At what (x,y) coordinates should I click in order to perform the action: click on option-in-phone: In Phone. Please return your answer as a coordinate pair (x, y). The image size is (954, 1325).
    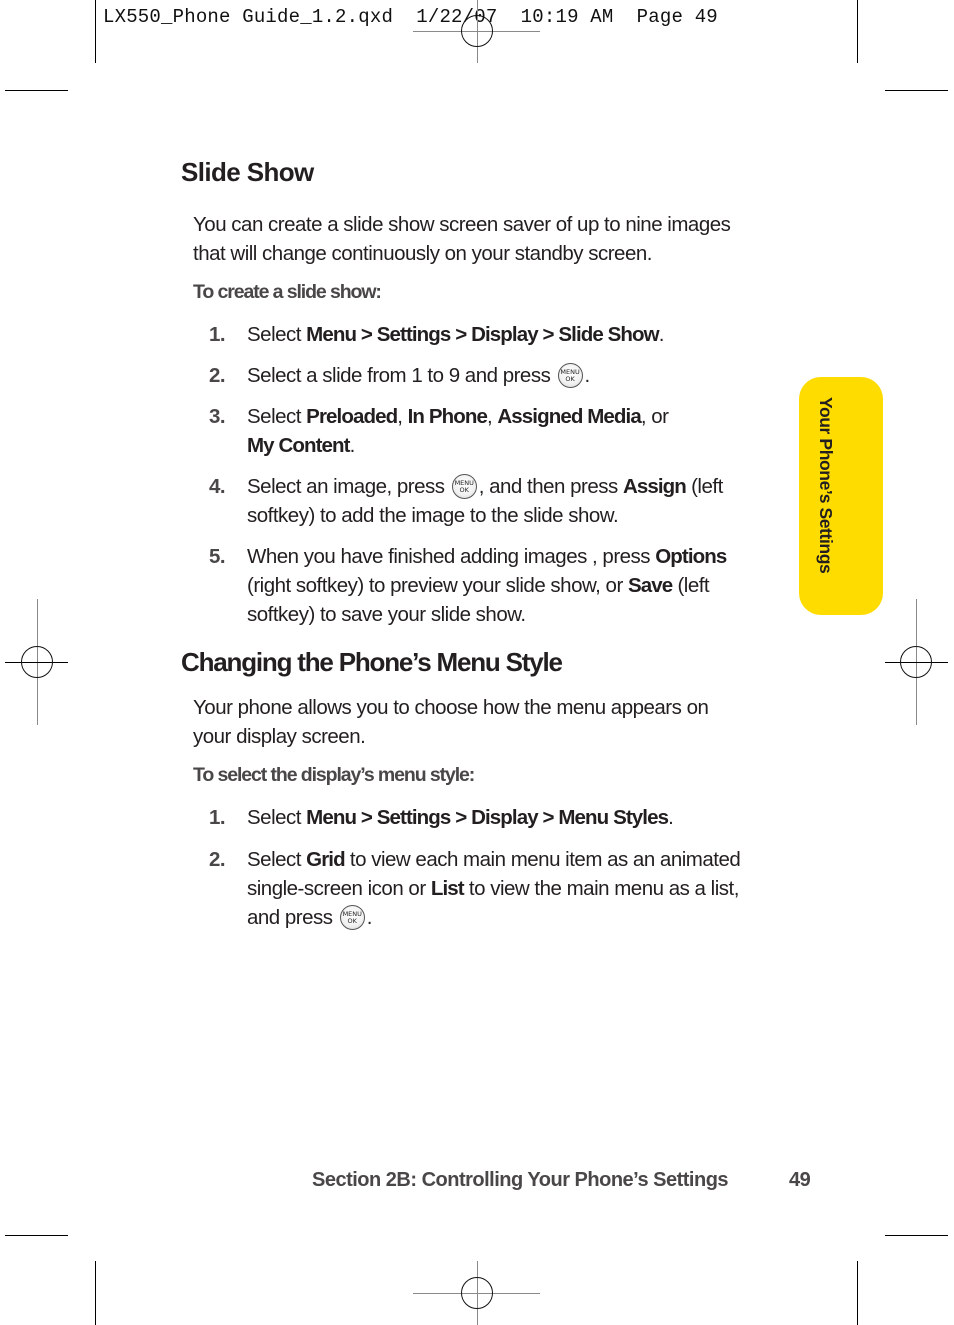
    Looking at the image, I should click on (447, 416).